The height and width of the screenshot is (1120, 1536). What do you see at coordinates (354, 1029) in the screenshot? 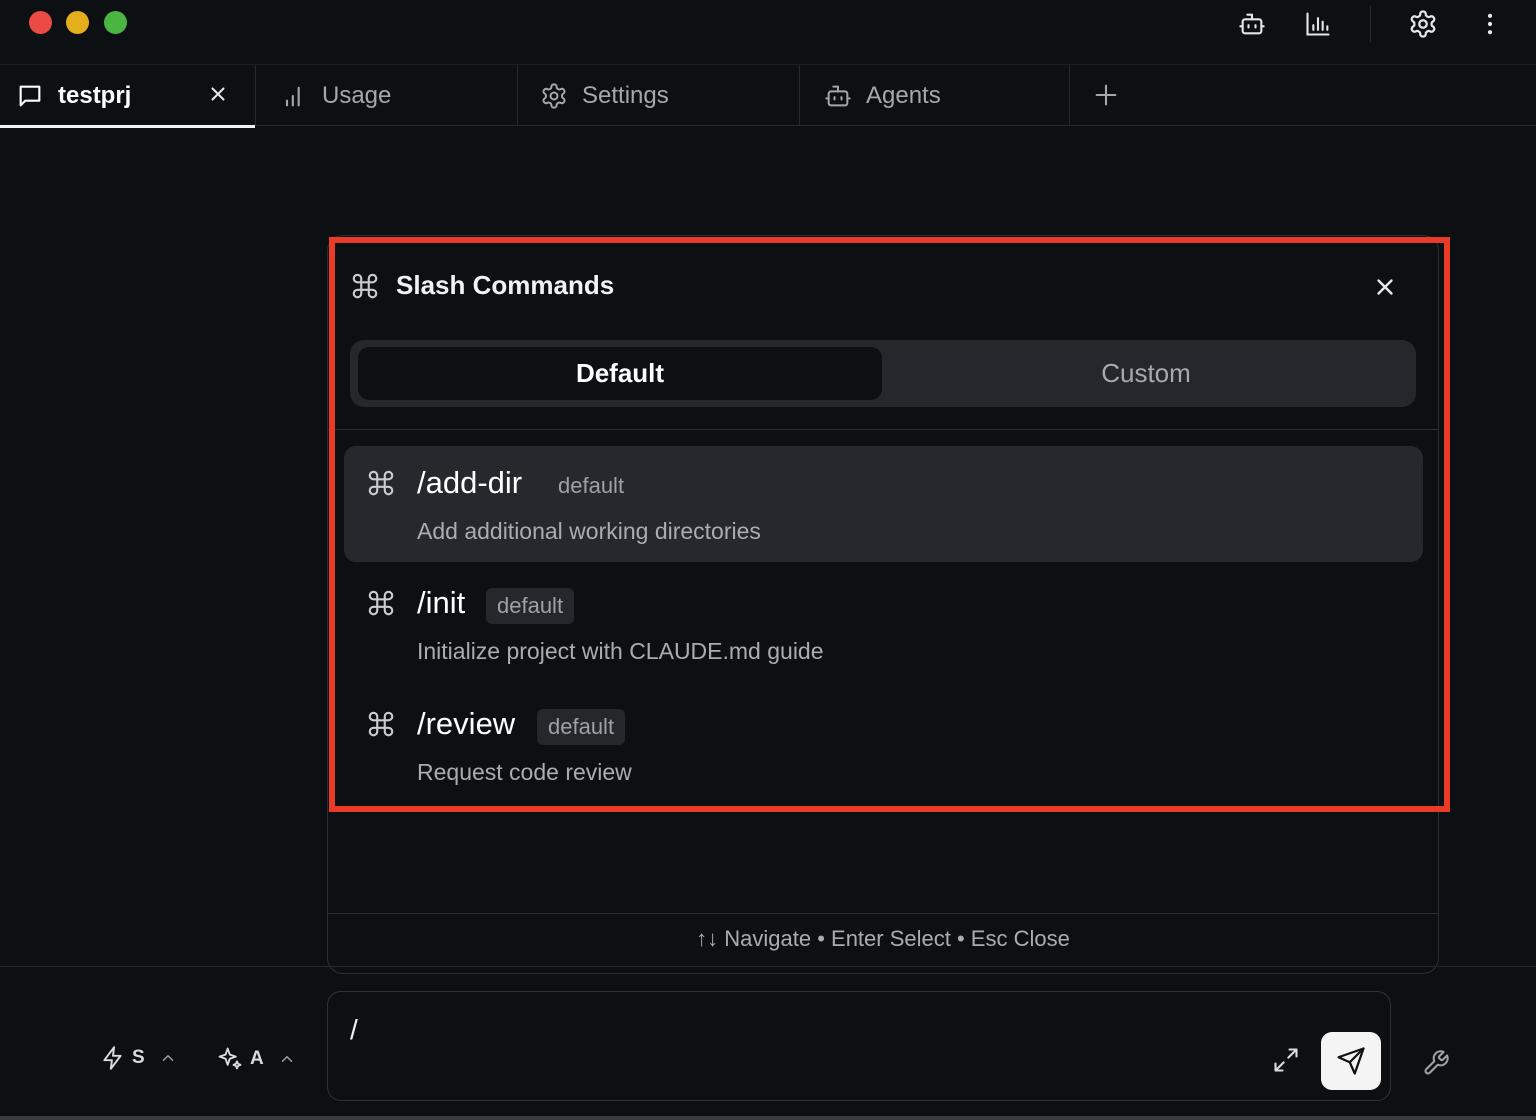
I see `prompt-input-value: /` at bounding box center [354, 1029].